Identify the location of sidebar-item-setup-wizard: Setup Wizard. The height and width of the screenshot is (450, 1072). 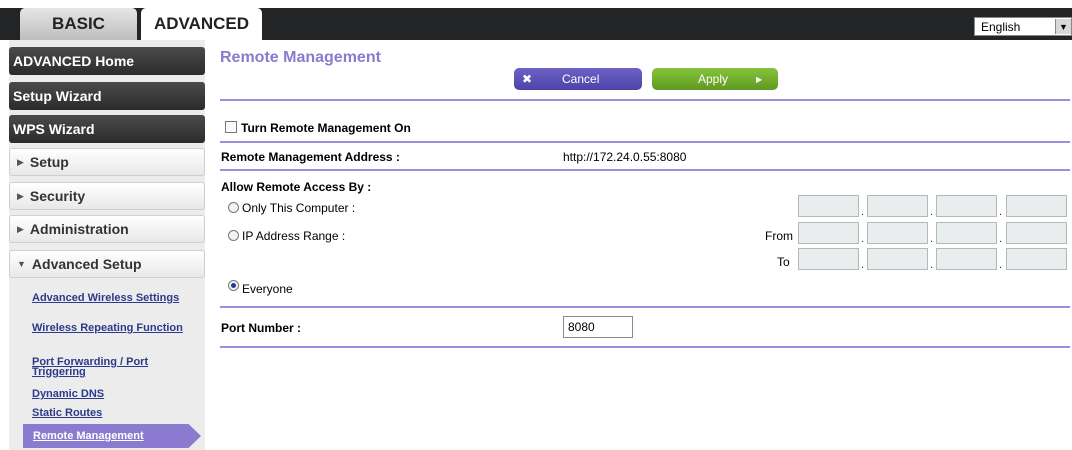
(107, 96).